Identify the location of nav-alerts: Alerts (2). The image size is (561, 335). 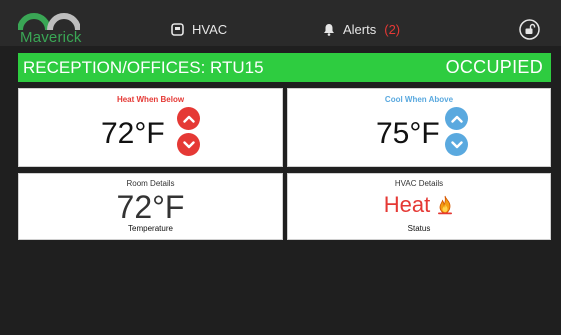
(361, 29).